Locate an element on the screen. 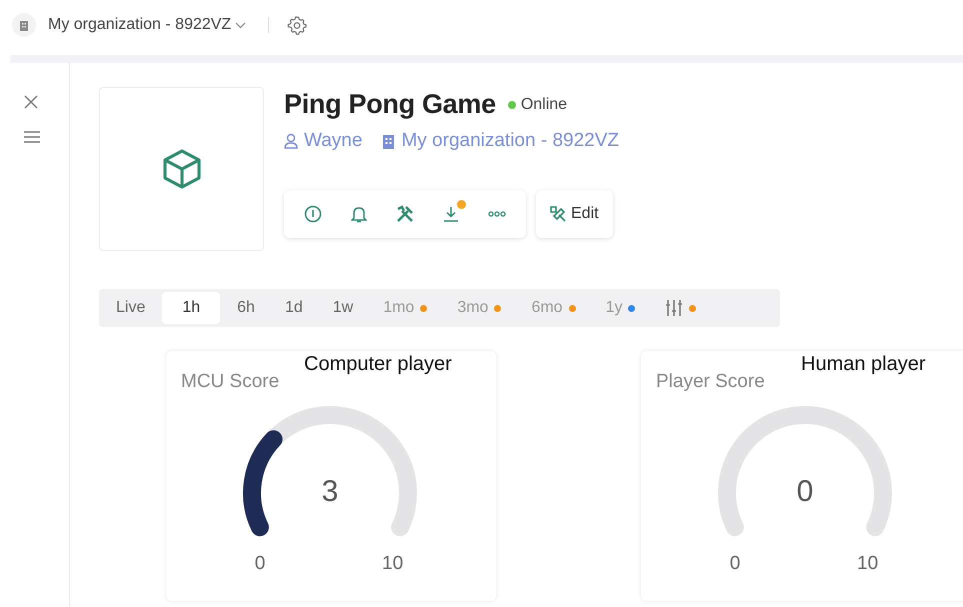 The height and width of the screenshot is (607, 963). more-icon is located at coordinates (497, 214).